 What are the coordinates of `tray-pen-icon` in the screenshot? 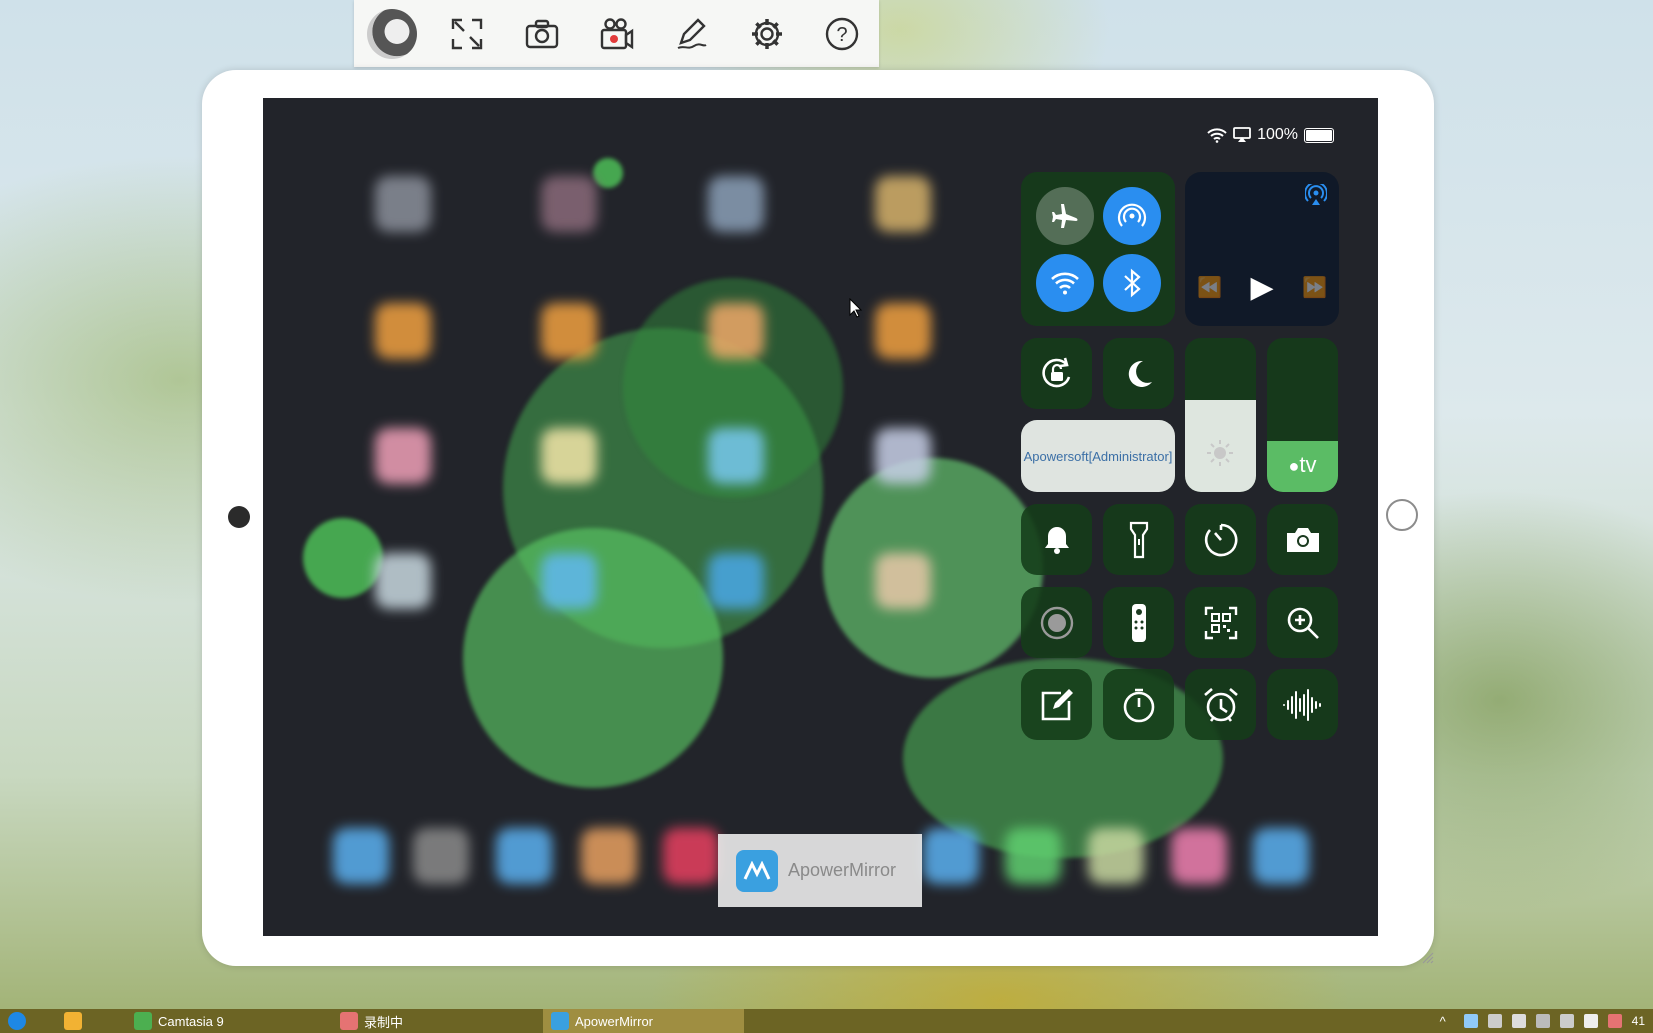 It's located at (1566, 1021).